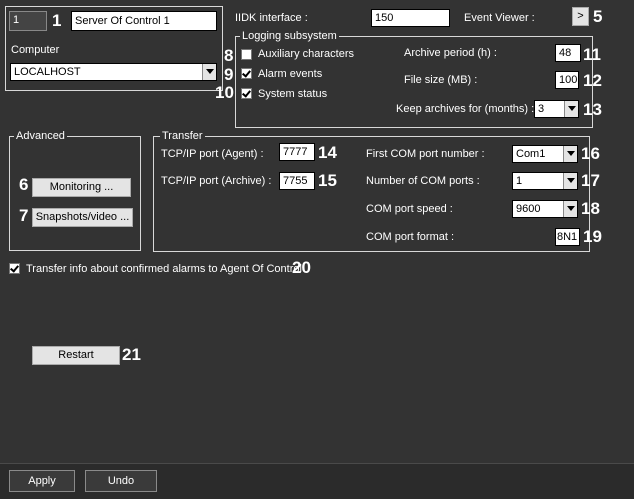 Image resolution: width=634 pixels, height=499 pixels. What do you see at coordinates (182, 136) in the screenshot?
I see `transfer-title: Transfer` at bounding box center [182, 136].